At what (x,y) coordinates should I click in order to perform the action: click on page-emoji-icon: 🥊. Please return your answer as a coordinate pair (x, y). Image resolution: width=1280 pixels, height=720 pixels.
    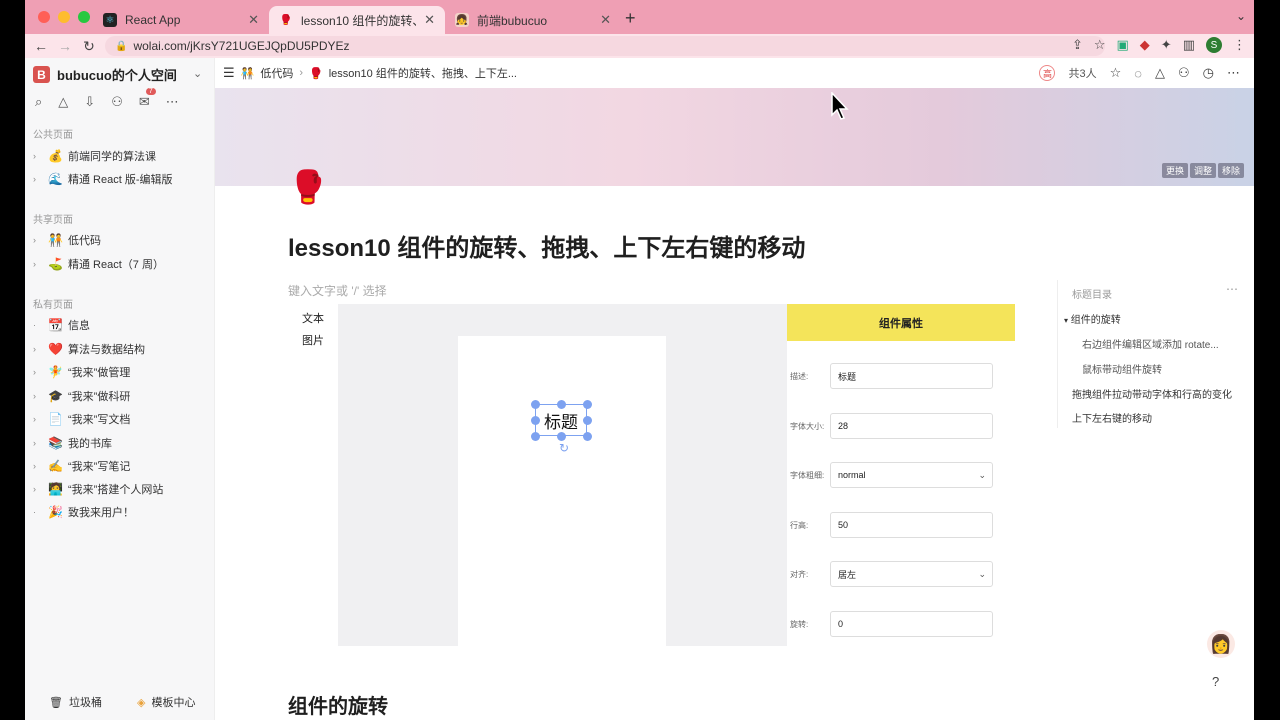
    Looking at the image, I should click on (308, 187).